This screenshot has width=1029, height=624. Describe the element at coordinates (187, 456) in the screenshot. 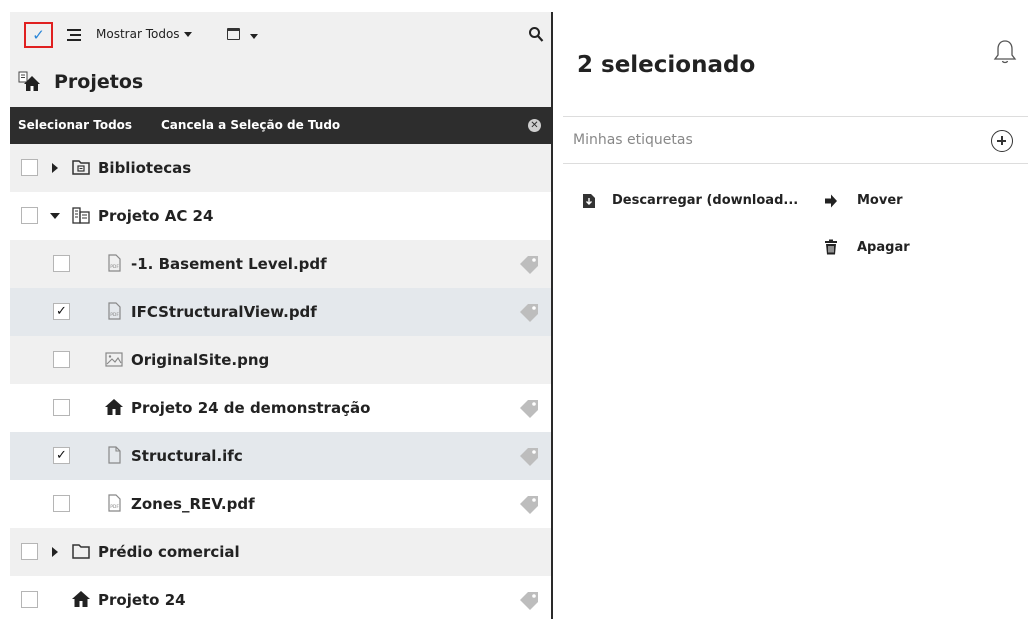

I see `item-label: Structural.ifc` at that location.